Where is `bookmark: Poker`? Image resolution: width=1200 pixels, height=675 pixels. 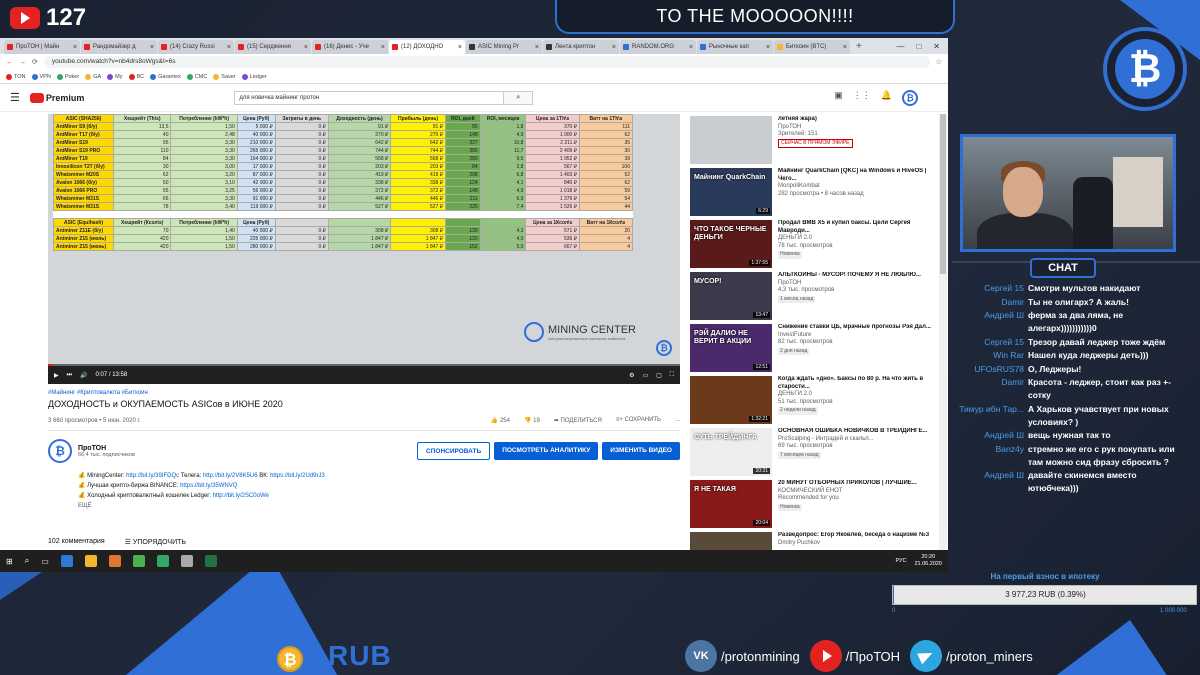 bookmark: Poker is located at coordinates (67, 76).